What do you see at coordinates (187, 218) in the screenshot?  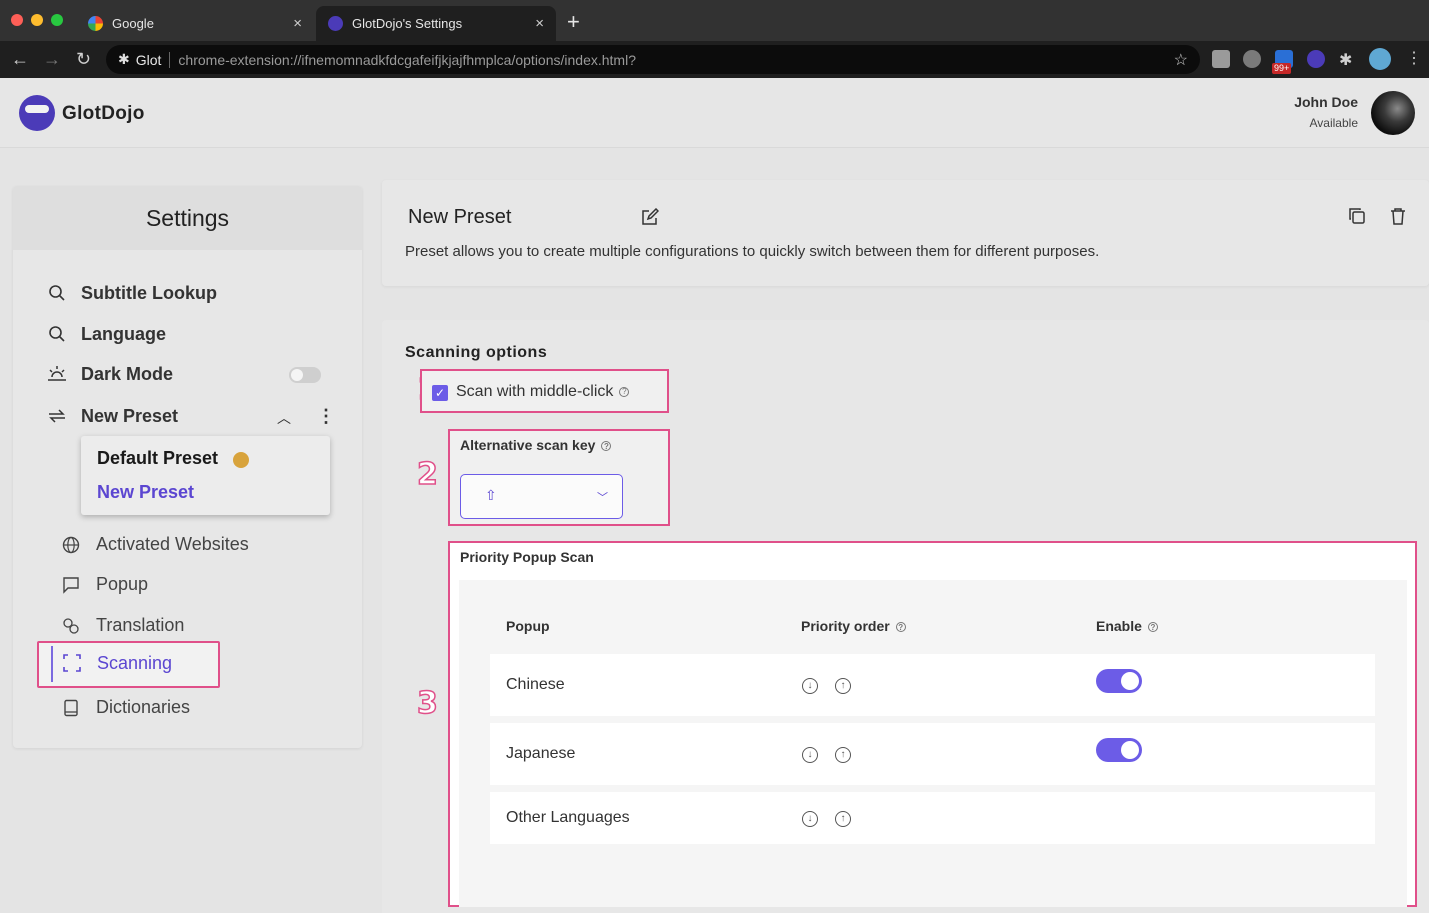 I see `sidebar-title: Settings` at bounding box center [187, 218].